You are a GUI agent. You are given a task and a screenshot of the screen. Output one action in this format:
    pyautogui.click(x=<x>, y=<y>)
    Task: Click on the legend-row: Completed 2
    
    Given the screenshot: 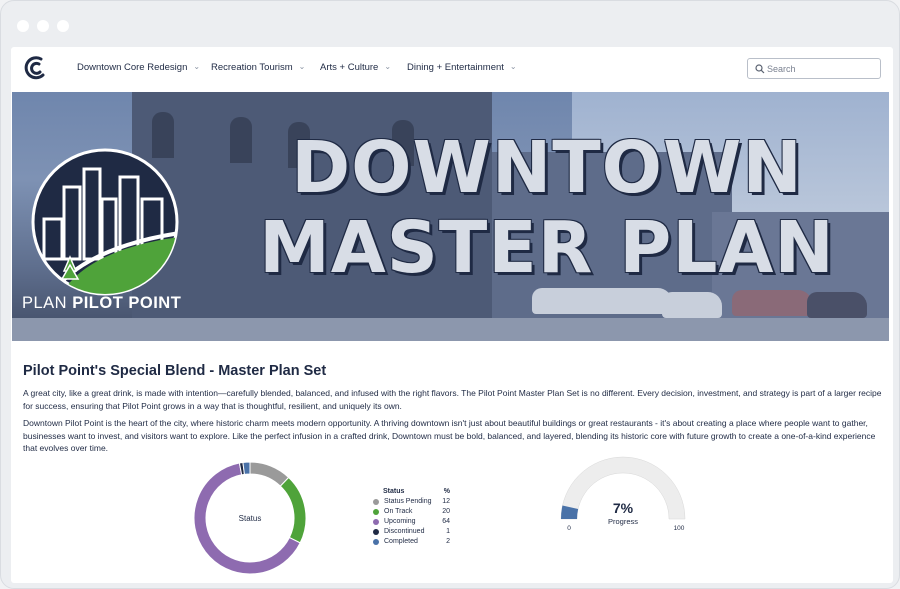 What is the action you would take?
    pyautogui.click(x=423, y=543)
    